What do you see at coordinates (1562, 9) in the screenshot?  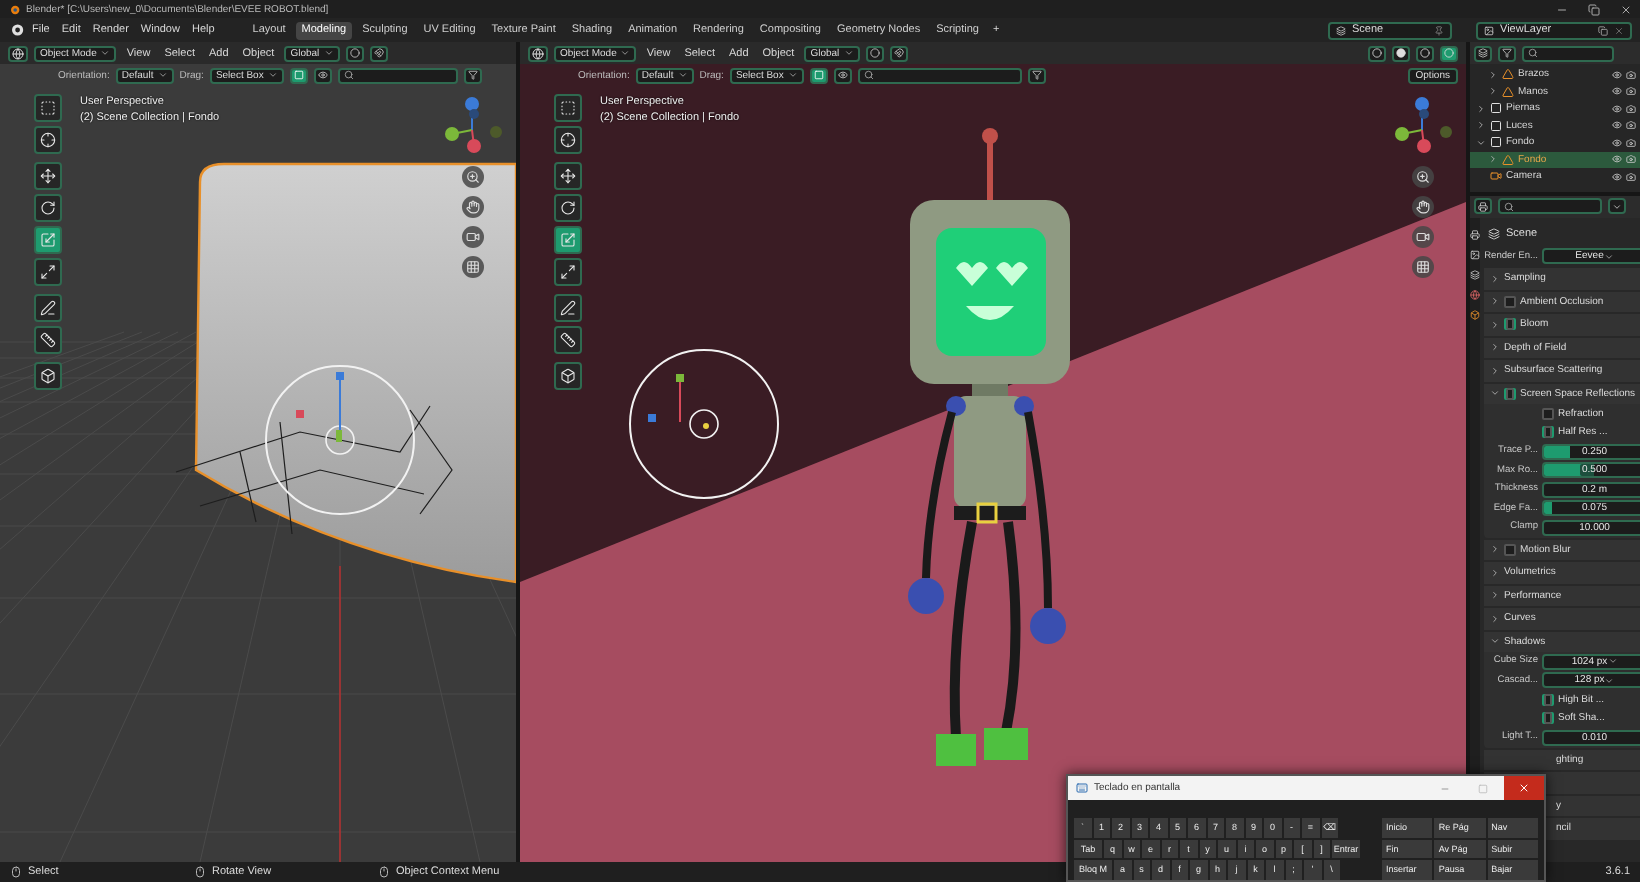 I see `minimize-icon` at bounding box center [1562, 9].